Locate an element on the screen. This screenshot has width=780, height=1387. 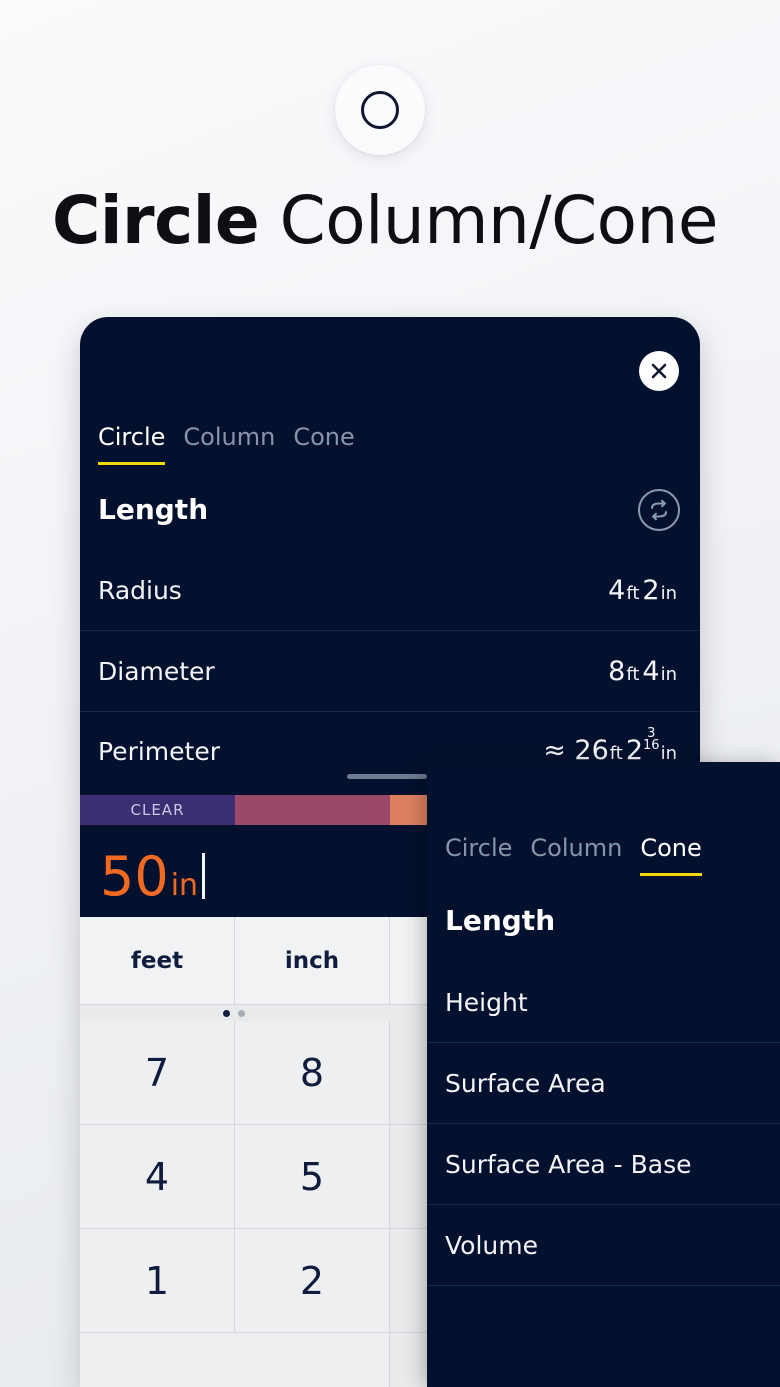
result-row-radius: Radius 4ft 2in is located at coordinates (390, 590).